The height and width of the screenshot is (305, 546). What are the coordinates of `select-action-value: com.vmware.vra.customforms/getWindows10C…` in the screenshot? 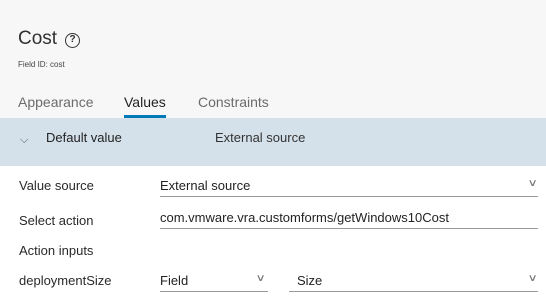 It's located at (304, 217).